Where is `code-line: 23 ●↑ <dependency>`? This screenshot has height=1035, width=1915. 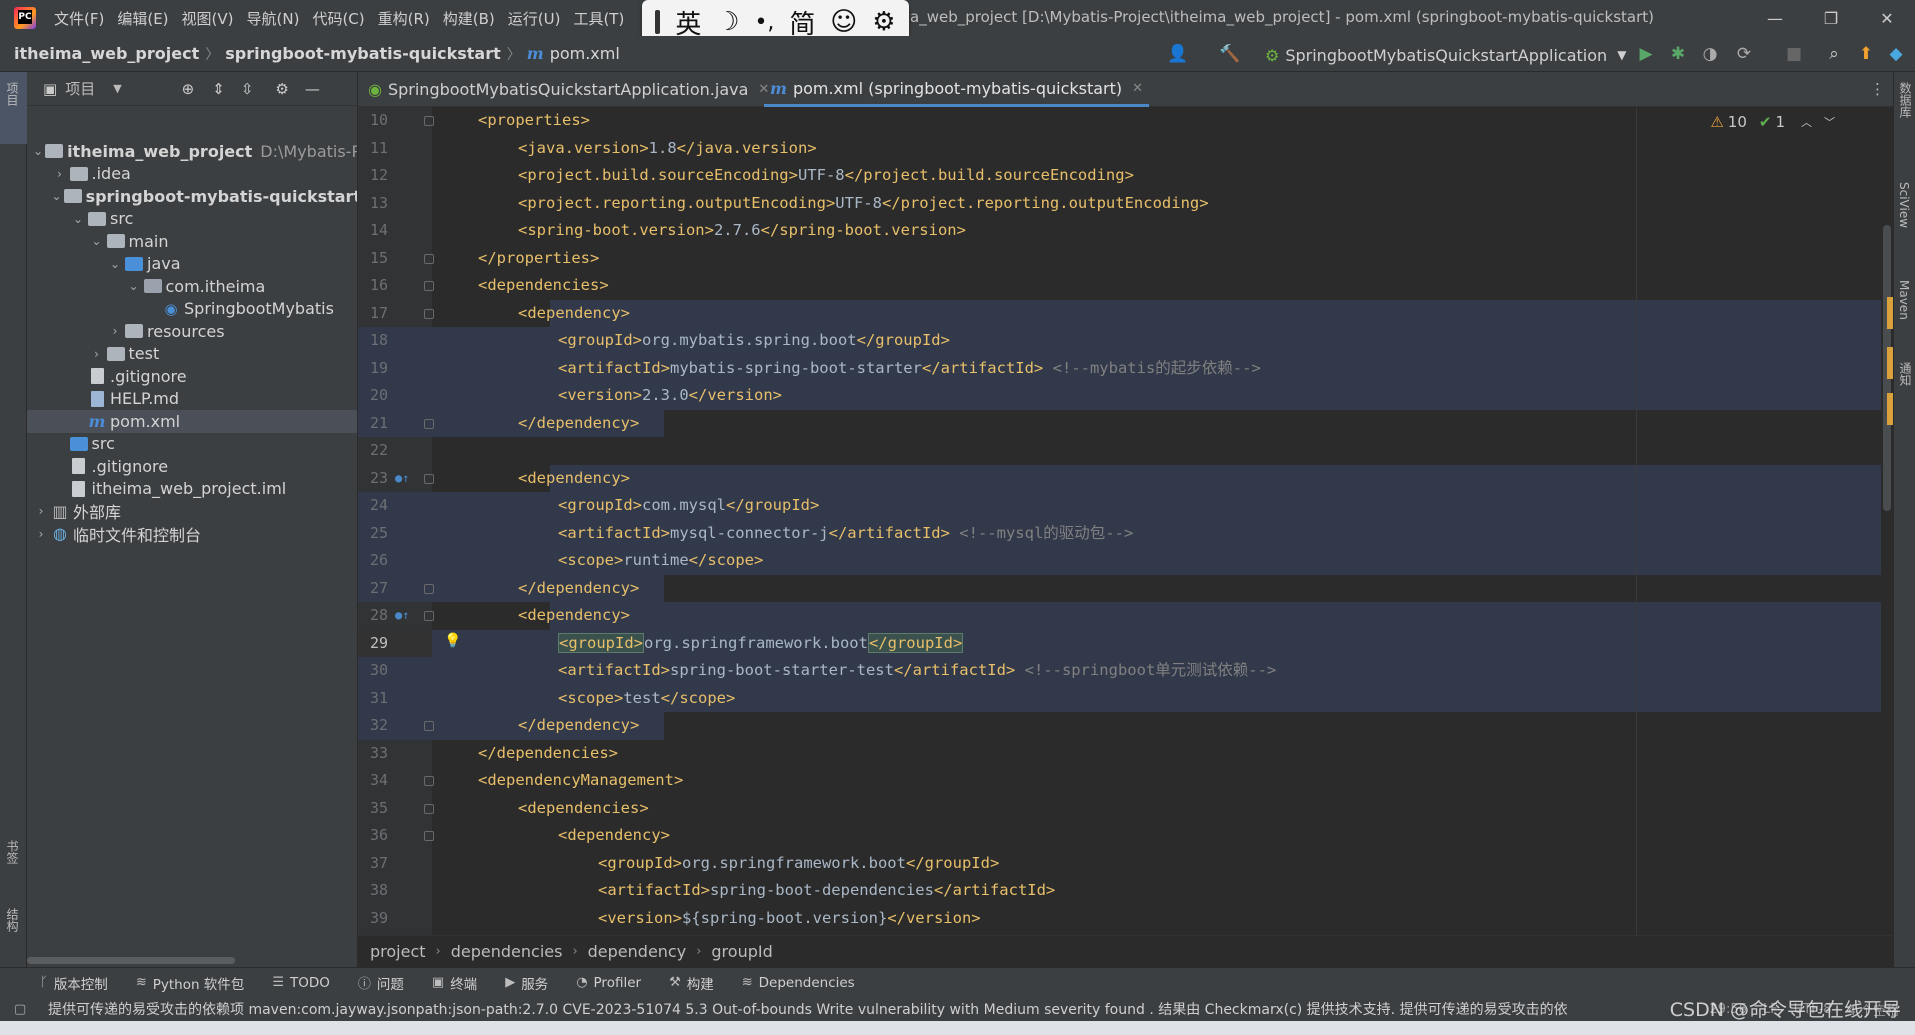 code-line: 23 ●↑ <dependency> is located at coordinates (1125, 478).